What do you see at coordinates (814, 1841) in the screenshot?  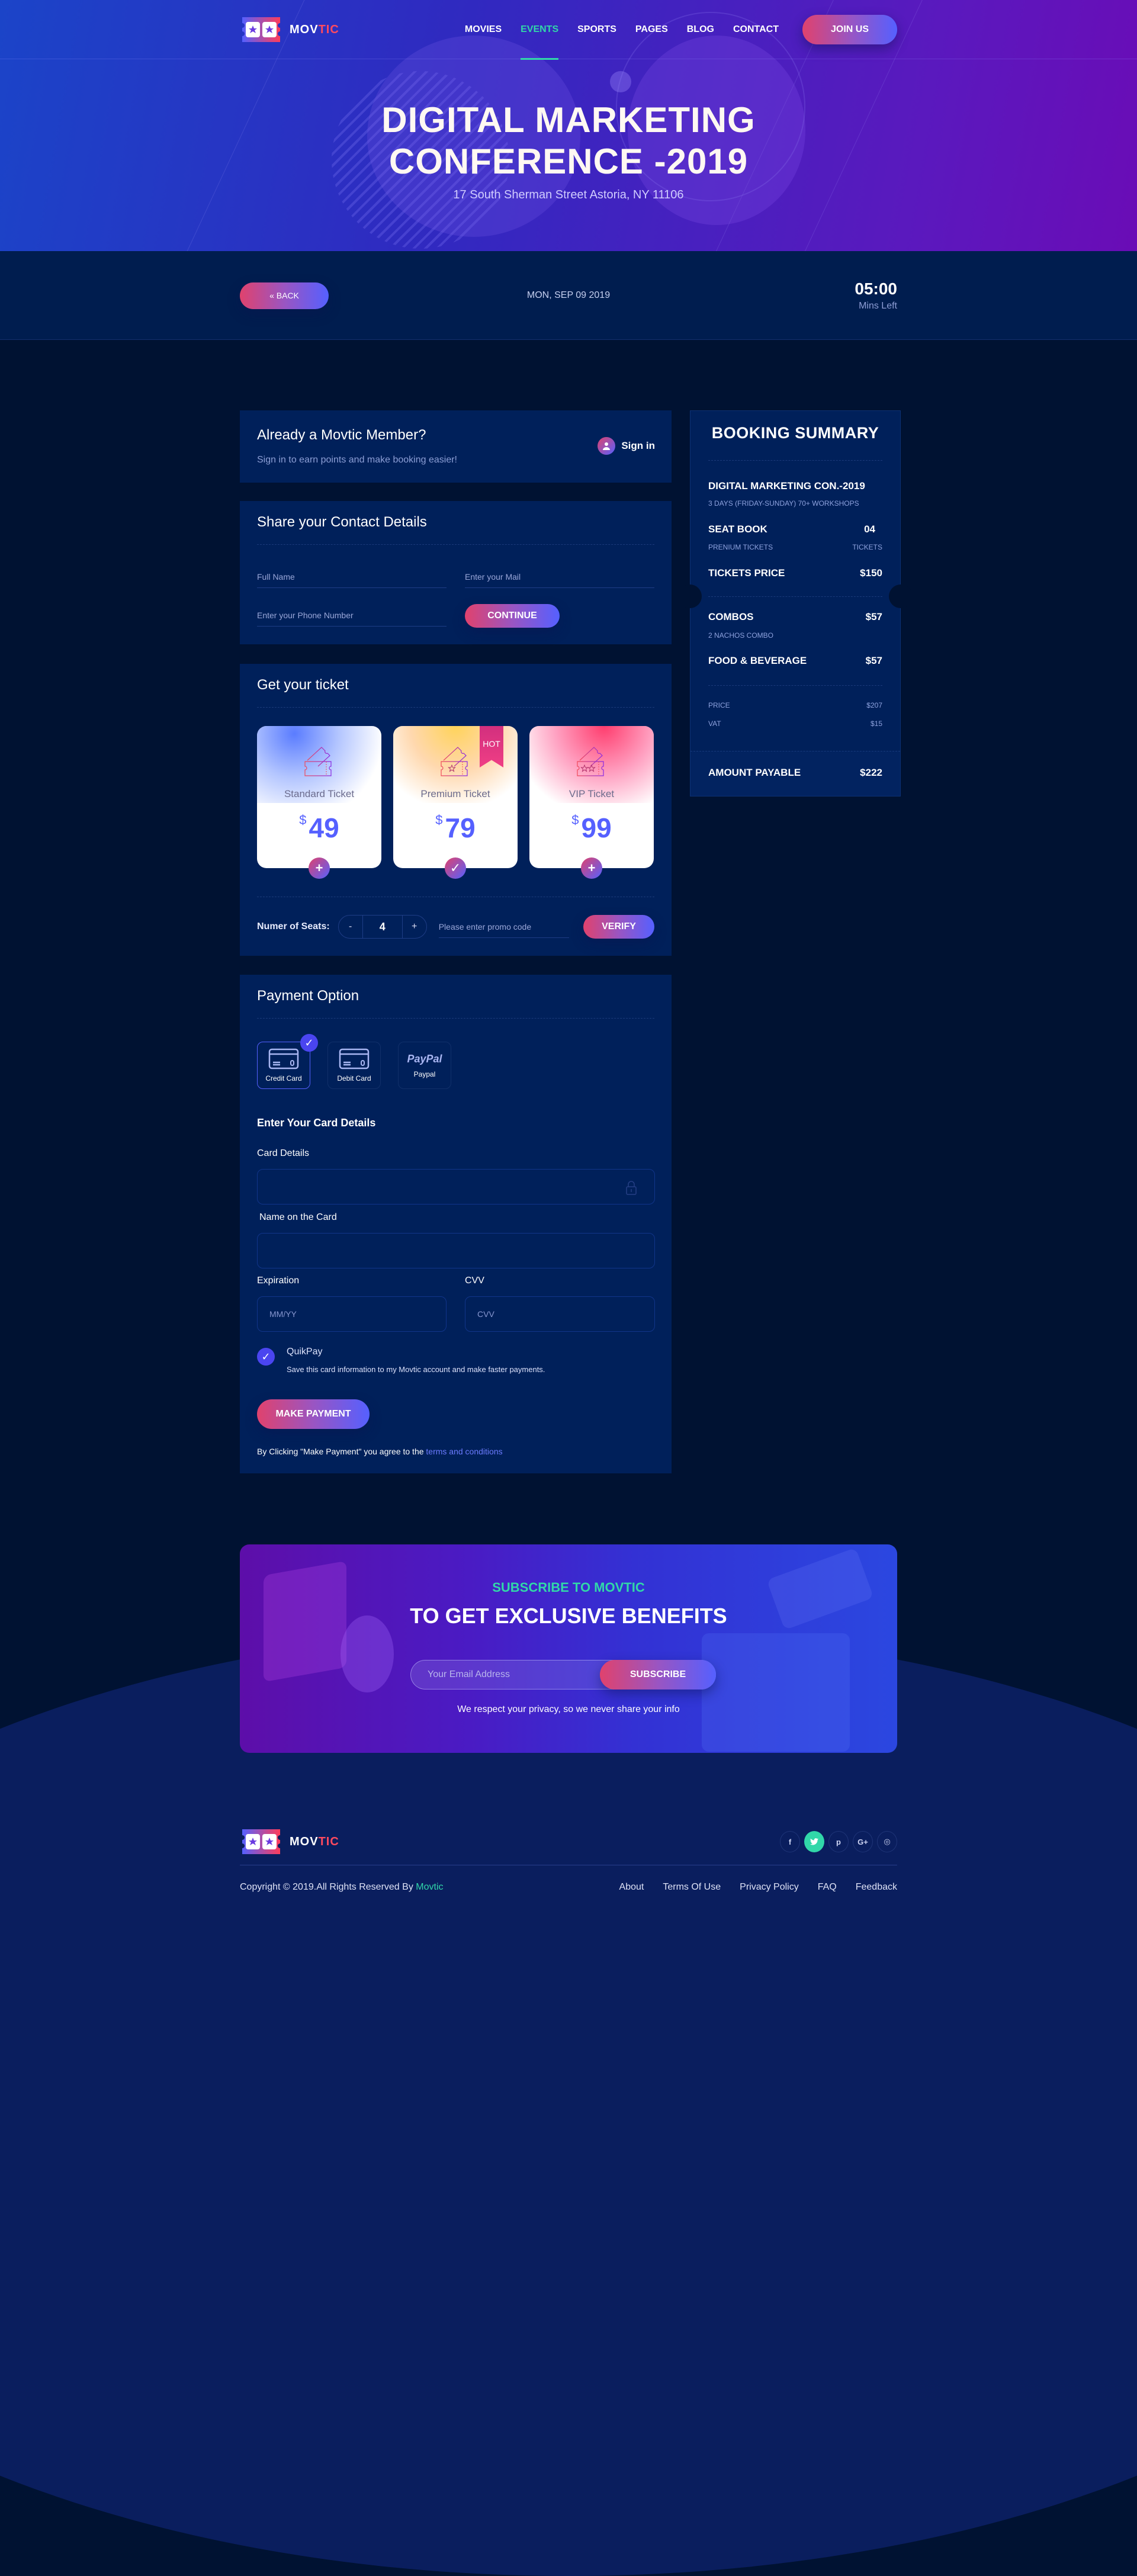 I see `twitter-icon` at bounding box center [814, 1841].